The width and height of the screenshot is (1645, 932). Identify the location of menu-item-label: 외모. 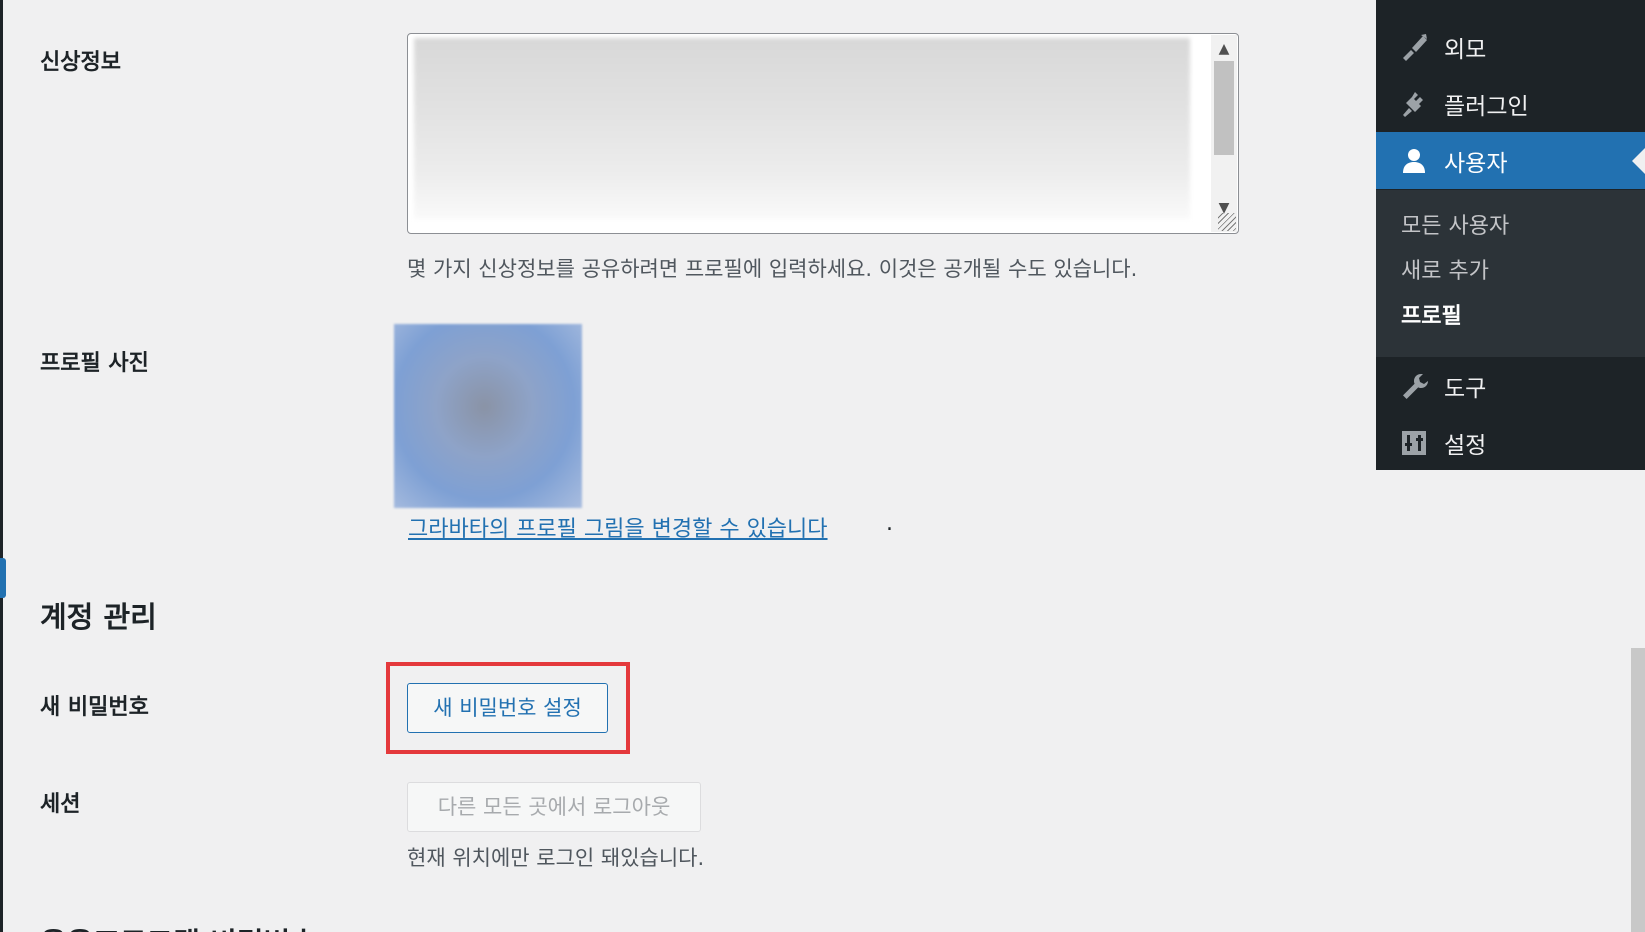
(1465, 49).